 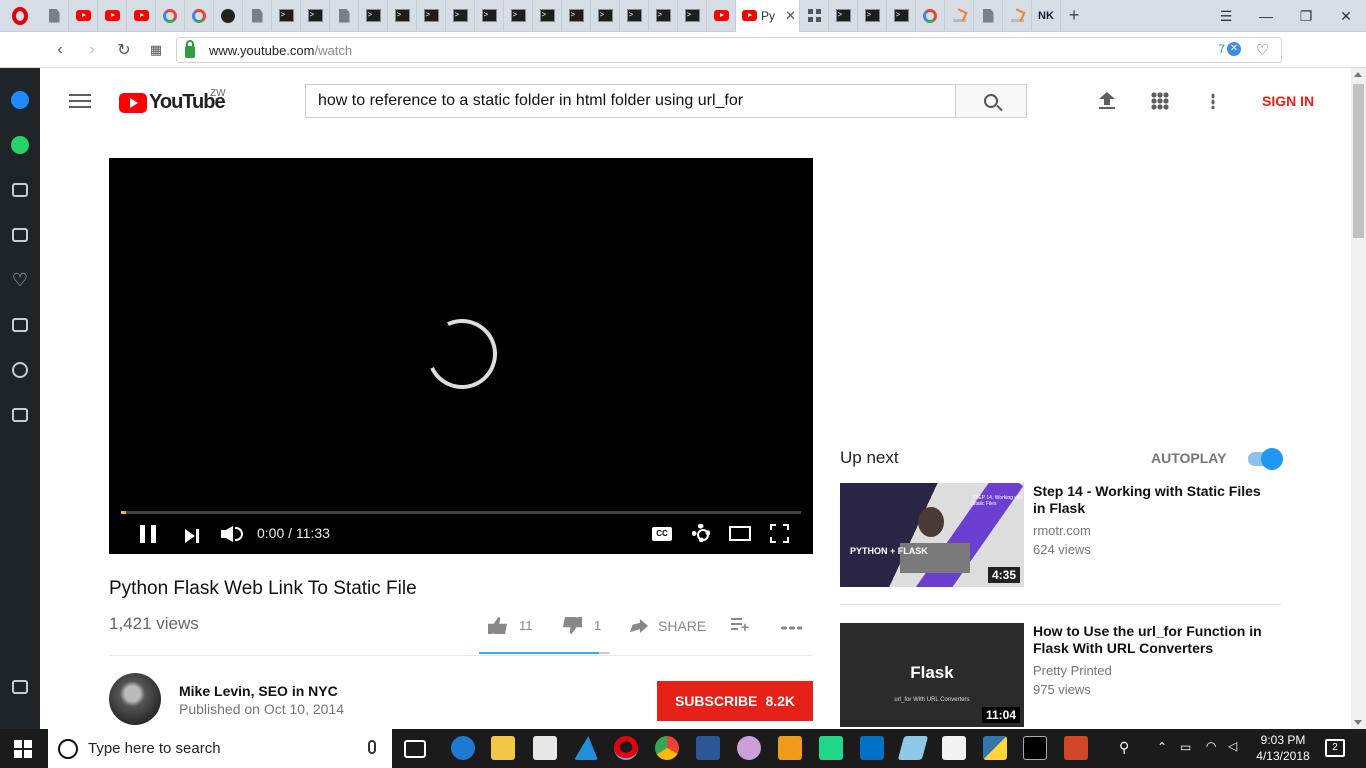 What do you see at coordinates (1074, 15) in the screenshot?
I see `new-tab-plus-icon: +` at bounding box center [1074, 15].